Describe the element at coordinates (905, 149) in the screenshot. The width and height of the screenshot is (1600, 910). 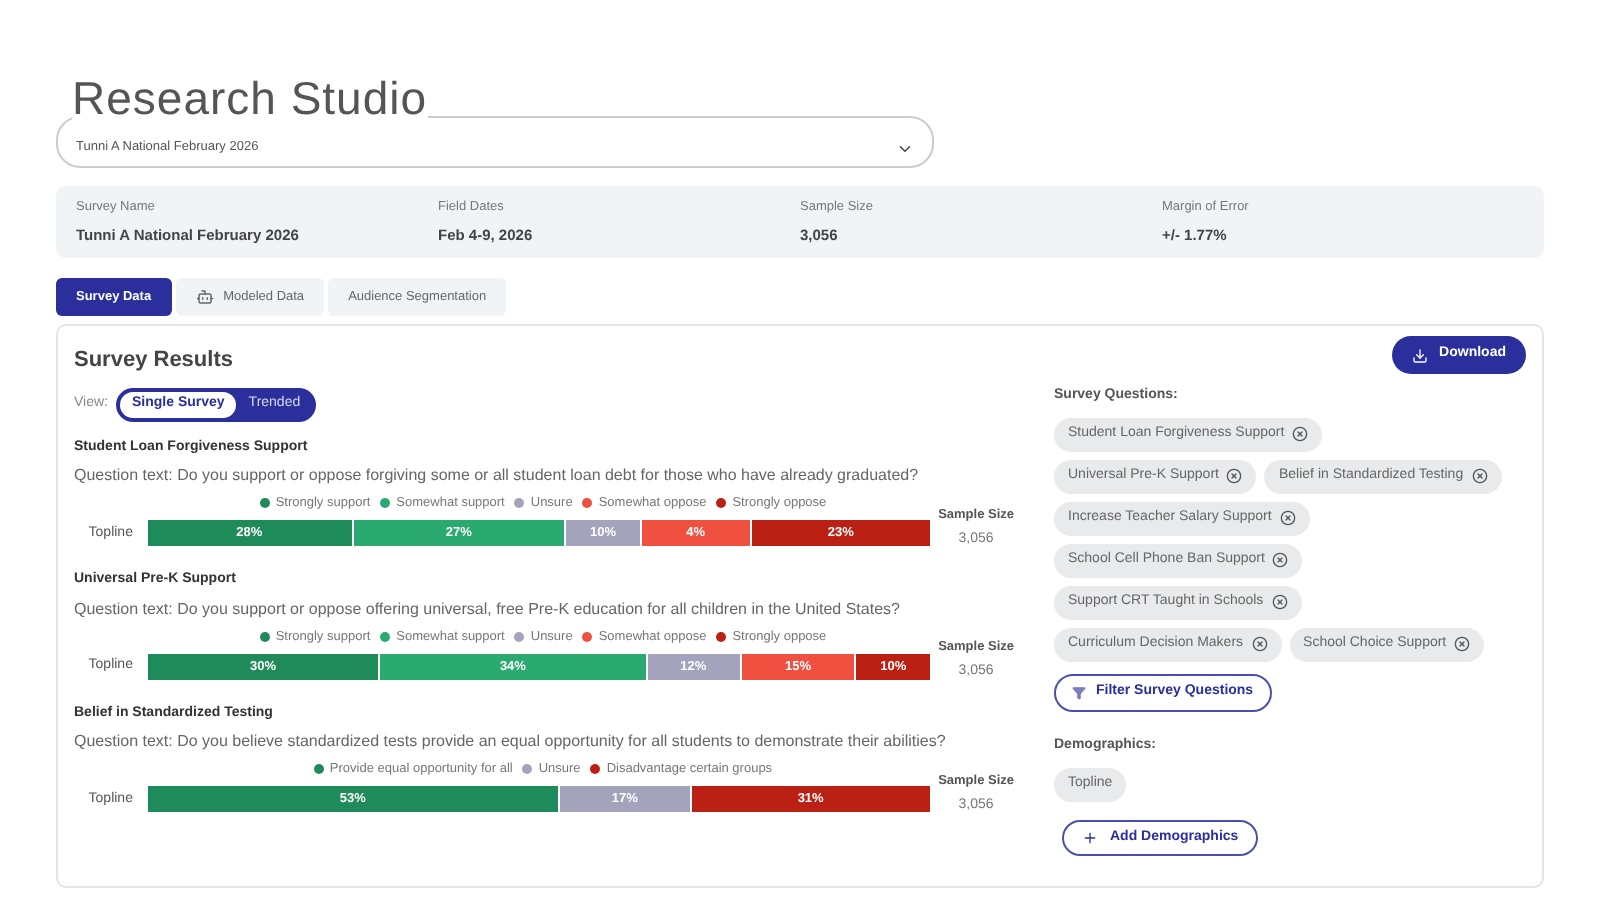
I see `chevron-icon` at that location.